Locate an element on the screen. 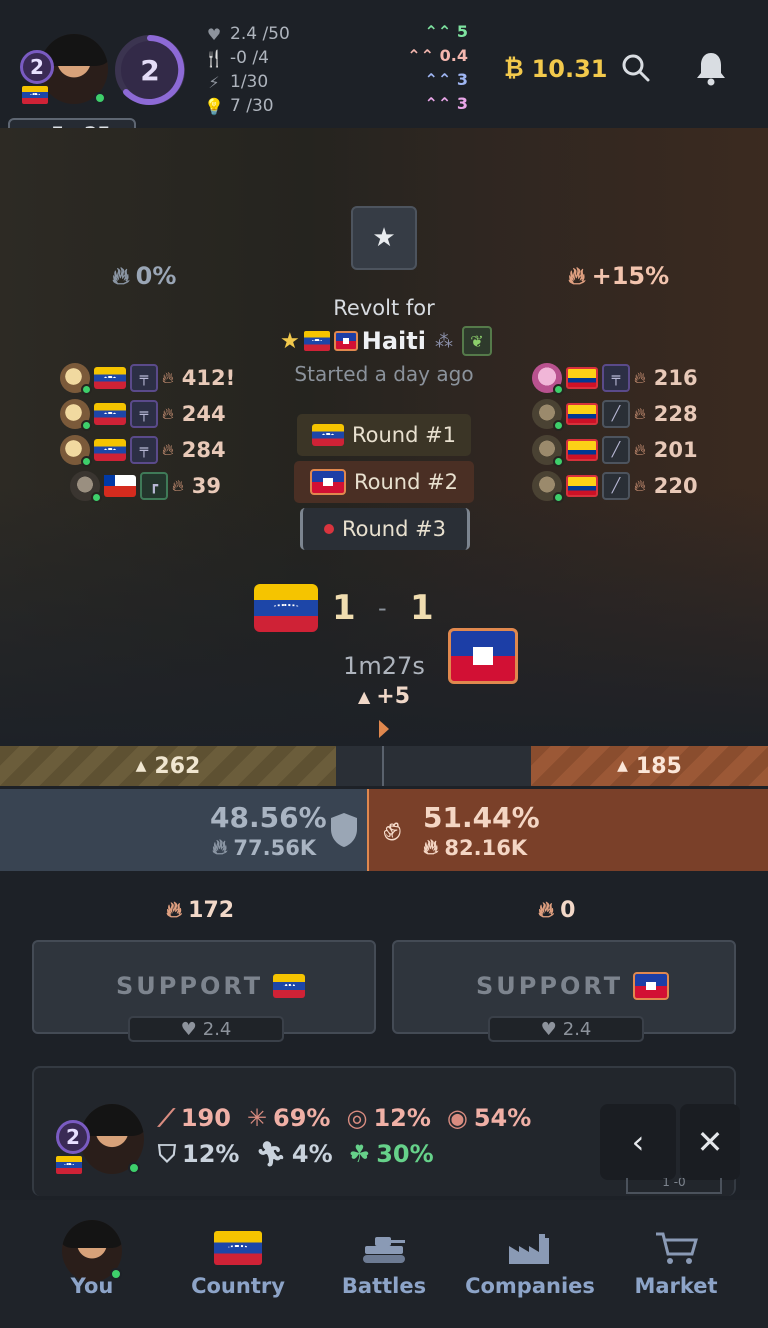  support-defender-button: SUPPORT ♥ 2.4 is located at coordinates (564, 991).